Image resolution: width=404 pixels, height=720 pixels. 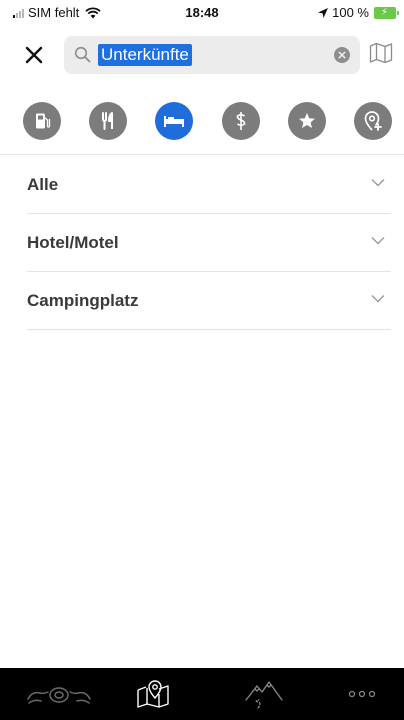 I want to click on category-accommodation-button, so click(x=174, y=121).